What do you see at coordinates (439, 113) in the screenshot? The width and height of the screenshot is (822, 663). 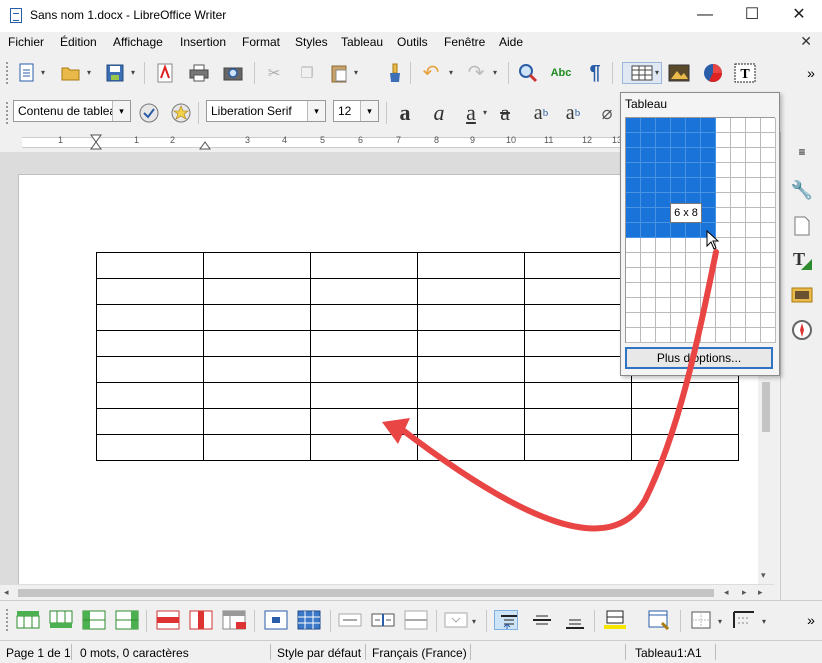 I see `italic-icon: a` at bounding box center [439, 113].